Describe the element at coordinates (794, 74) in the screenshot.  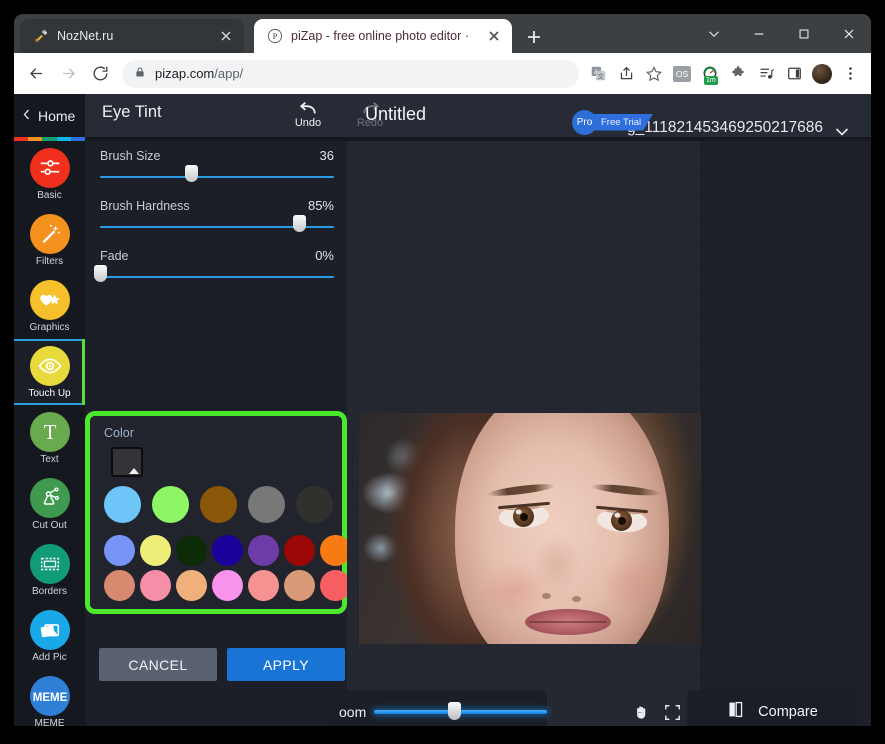
I see `side-panel-icon` at that location.